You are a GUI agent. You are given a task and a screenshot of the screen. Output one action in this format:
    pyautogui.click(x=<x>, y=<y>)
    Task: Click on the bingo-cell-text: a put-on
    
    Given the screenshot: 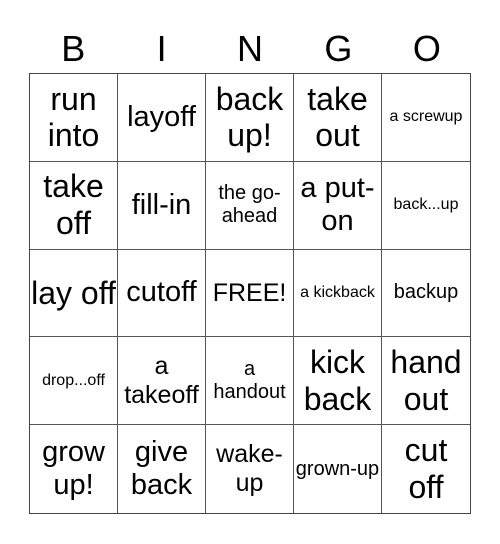 What is the action you would take?
    pyautogui.click(x=337, y=204)
    